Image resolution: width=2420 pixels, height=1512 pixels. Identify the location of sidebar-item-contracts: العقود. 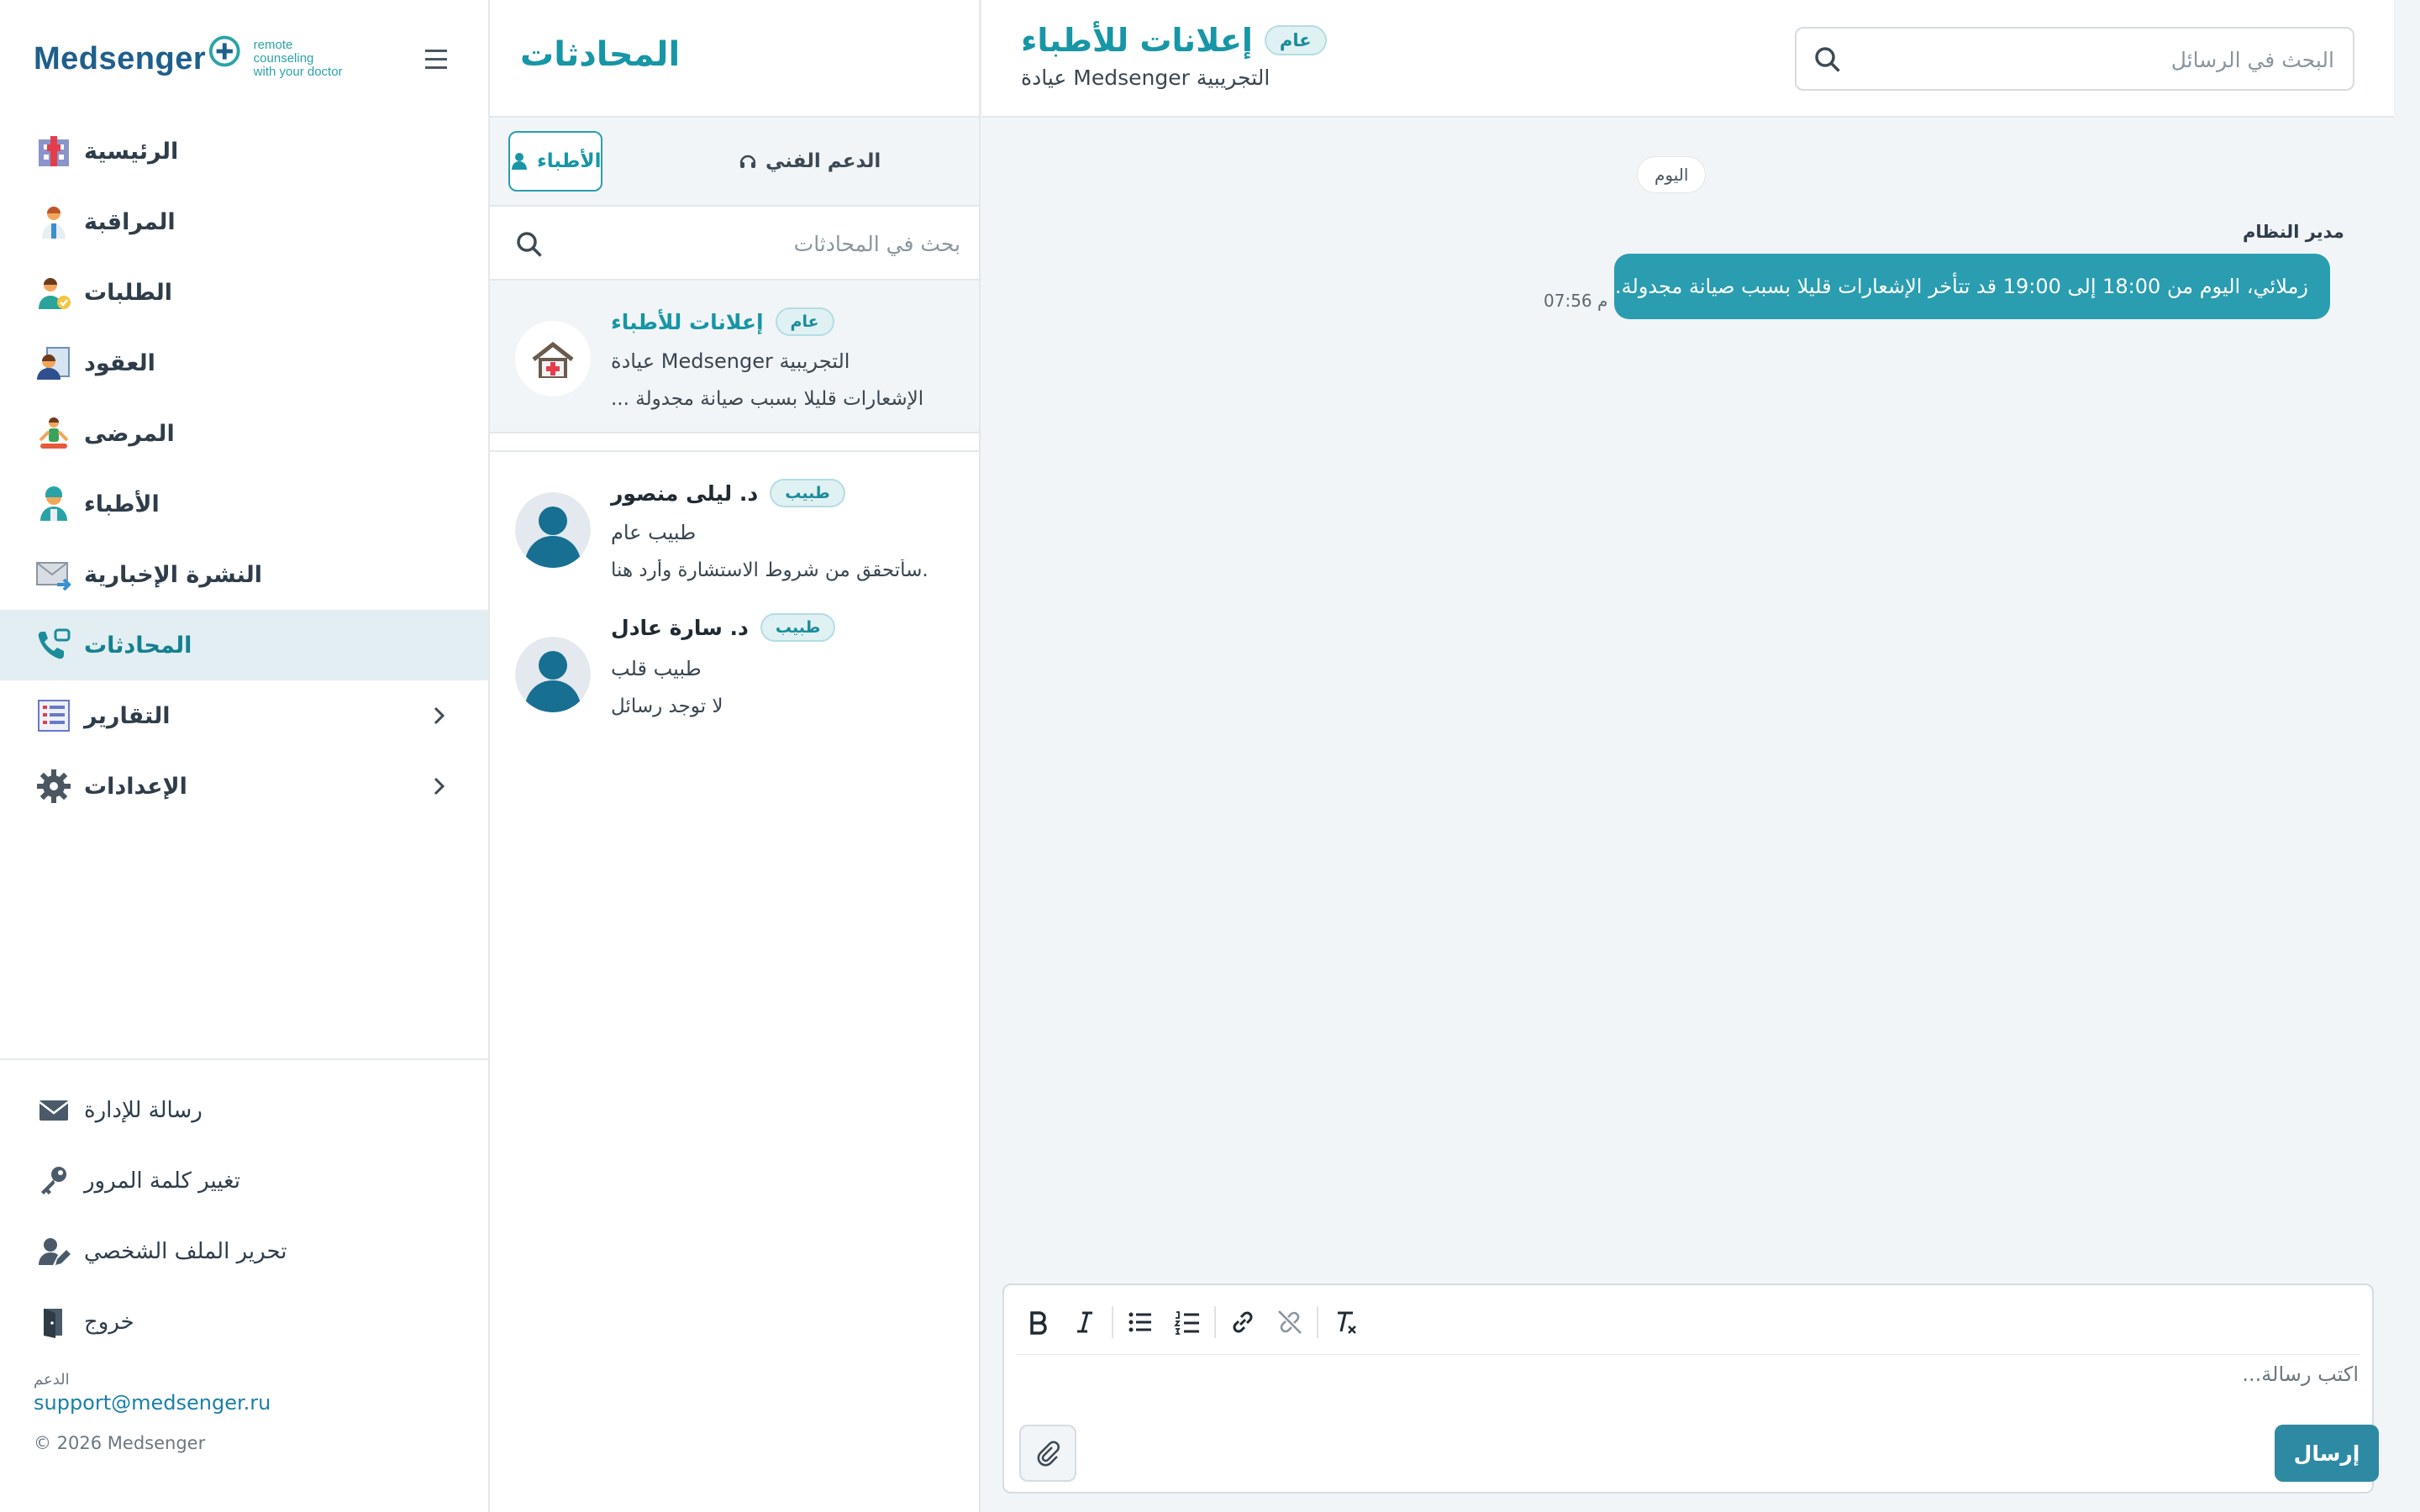
(244, 363).